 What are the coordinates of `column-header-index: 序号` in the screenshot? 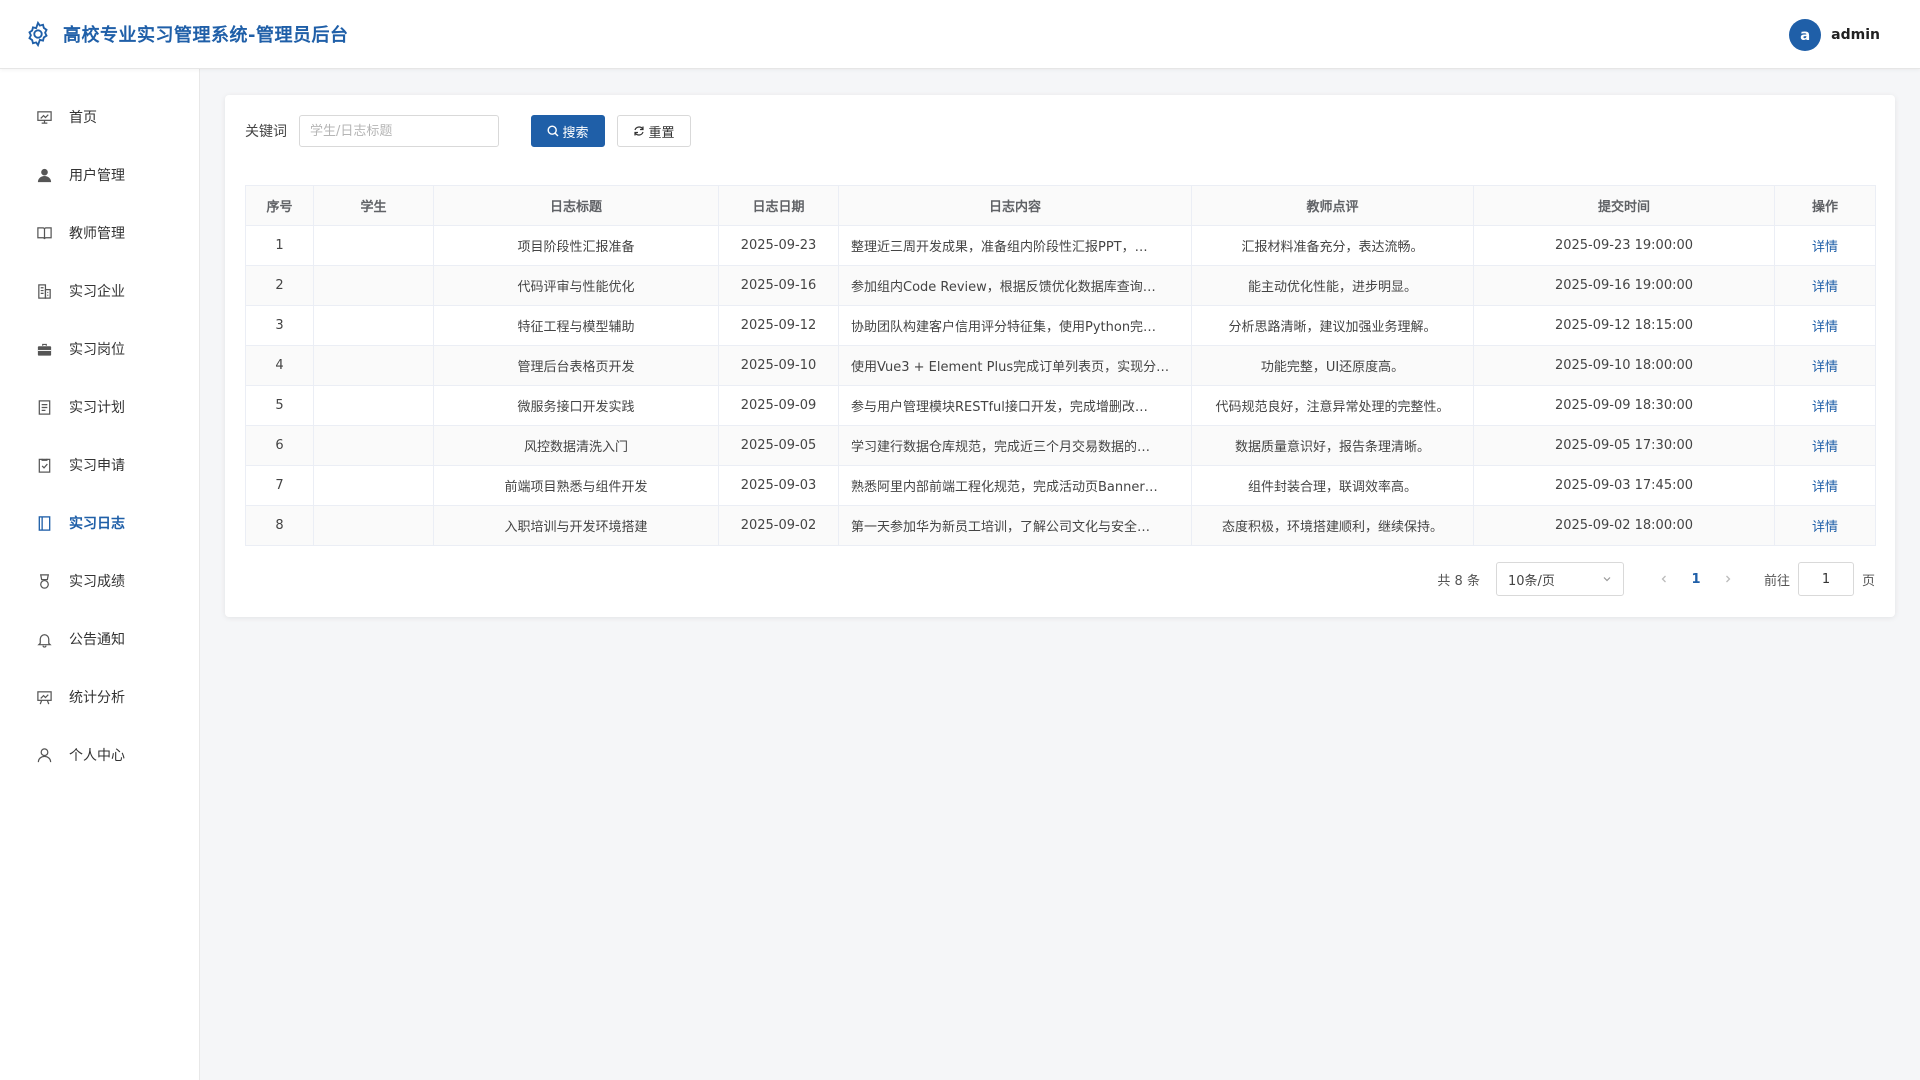 It's located at (279, 205).